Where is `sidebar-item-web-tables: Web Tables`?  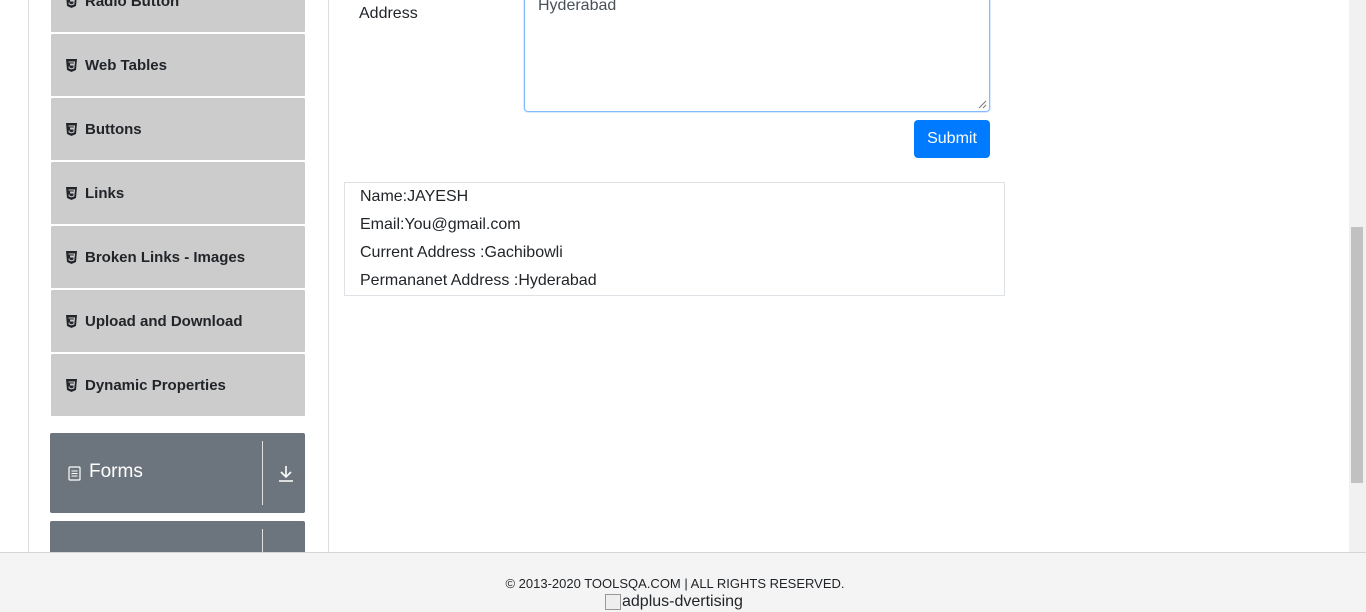
sidebar-item-web-tables: Web Tables is located at coordinates (178, 65).